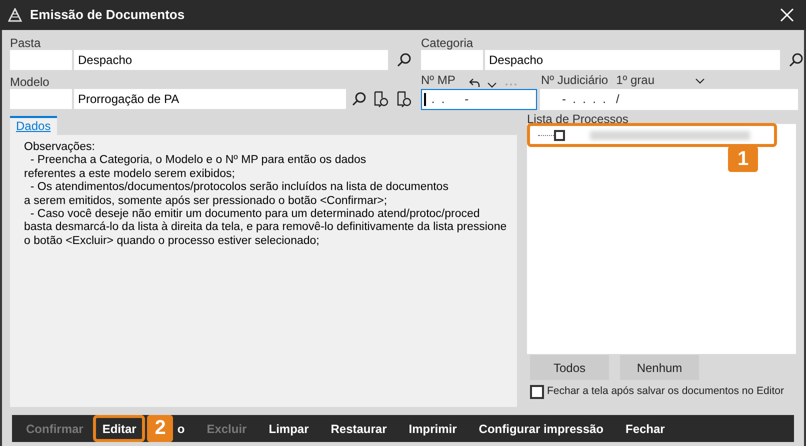 This screenshot has width=806, height=446. What do you see at coordinates (15, 15) in the screenshot?
I see `app-logo-icon` at bounding box center [15, 15].